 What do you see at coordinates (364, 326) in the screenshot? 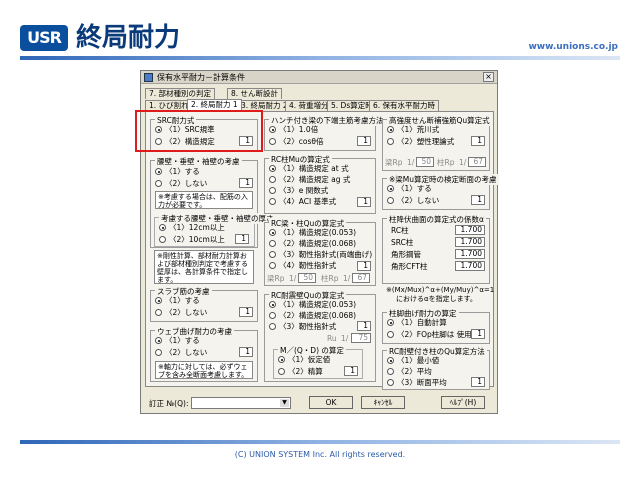
I see `rcwall-value-field: 1` at bounding box center [364, 326].